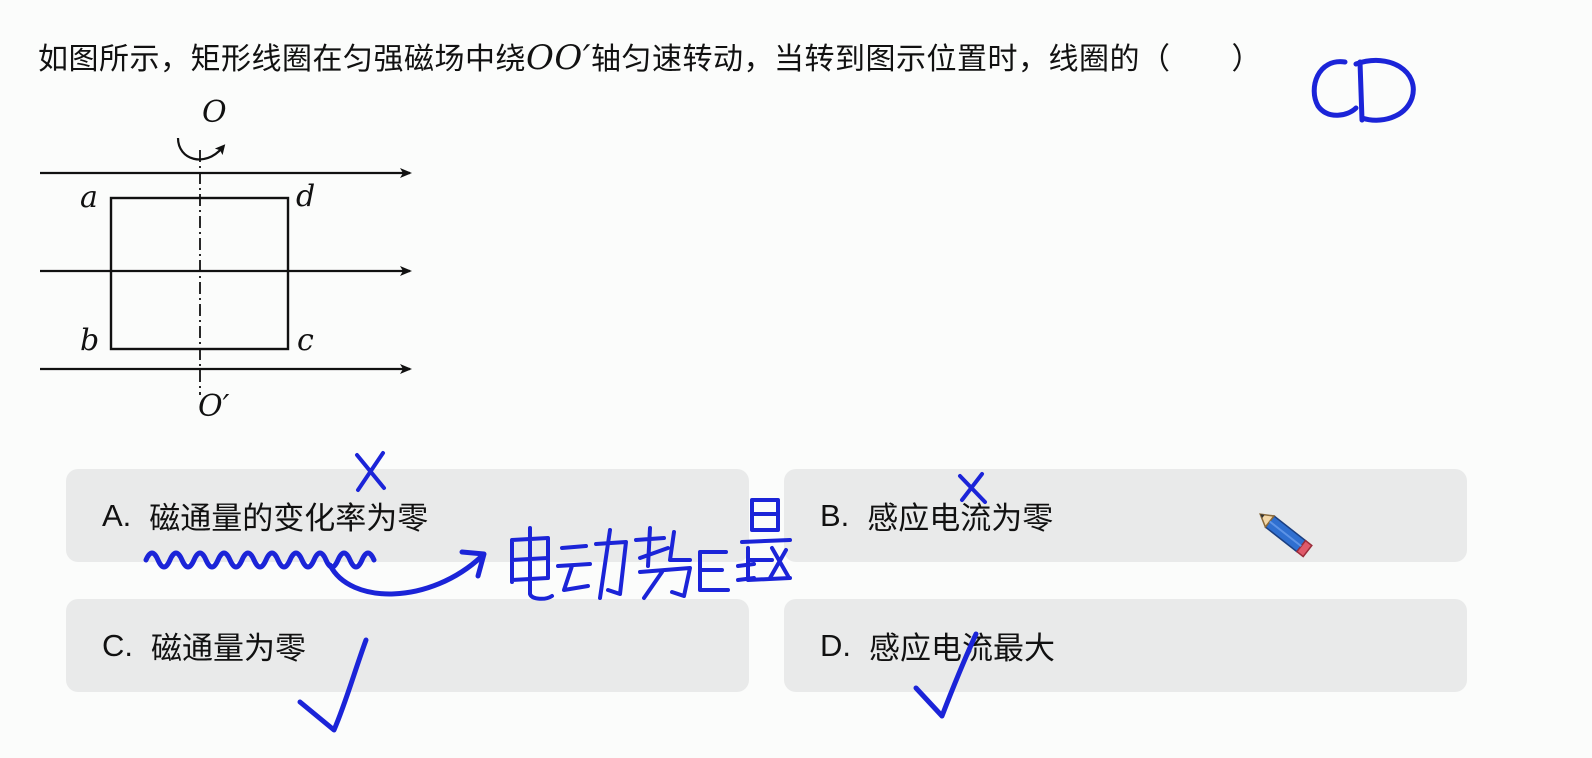 This screenshot has width=1592, height=758. I want to click on option-letter: D., so click(835, 645).